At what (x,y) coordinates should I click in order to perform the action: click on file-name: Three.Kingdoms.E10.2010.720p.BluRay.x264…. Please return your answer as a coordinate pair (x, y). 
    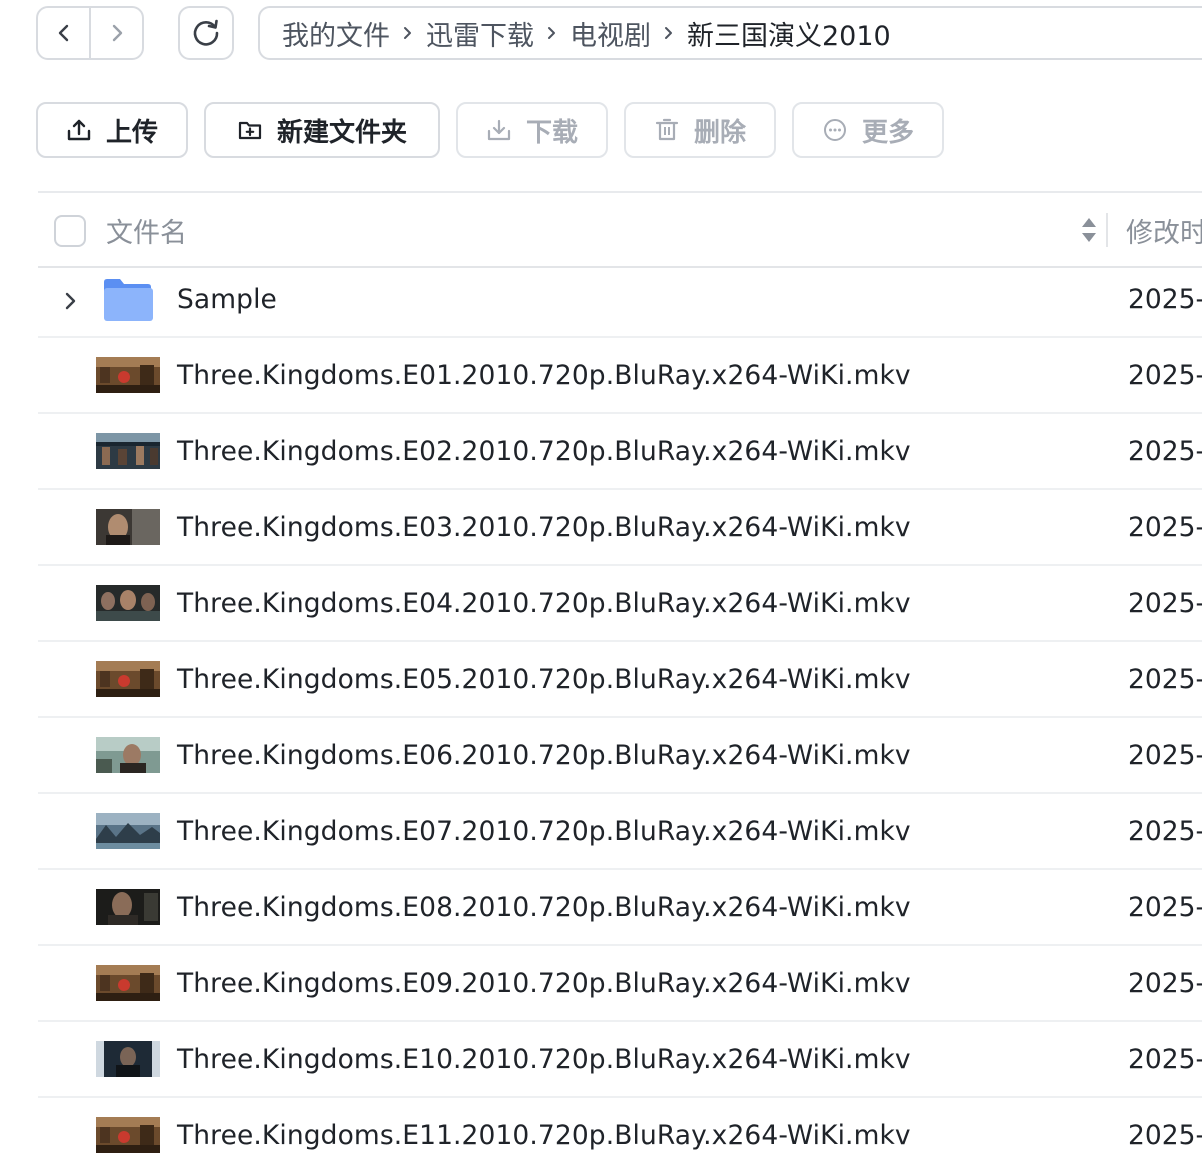
    Looking at the image, I should click on (544, 1059).